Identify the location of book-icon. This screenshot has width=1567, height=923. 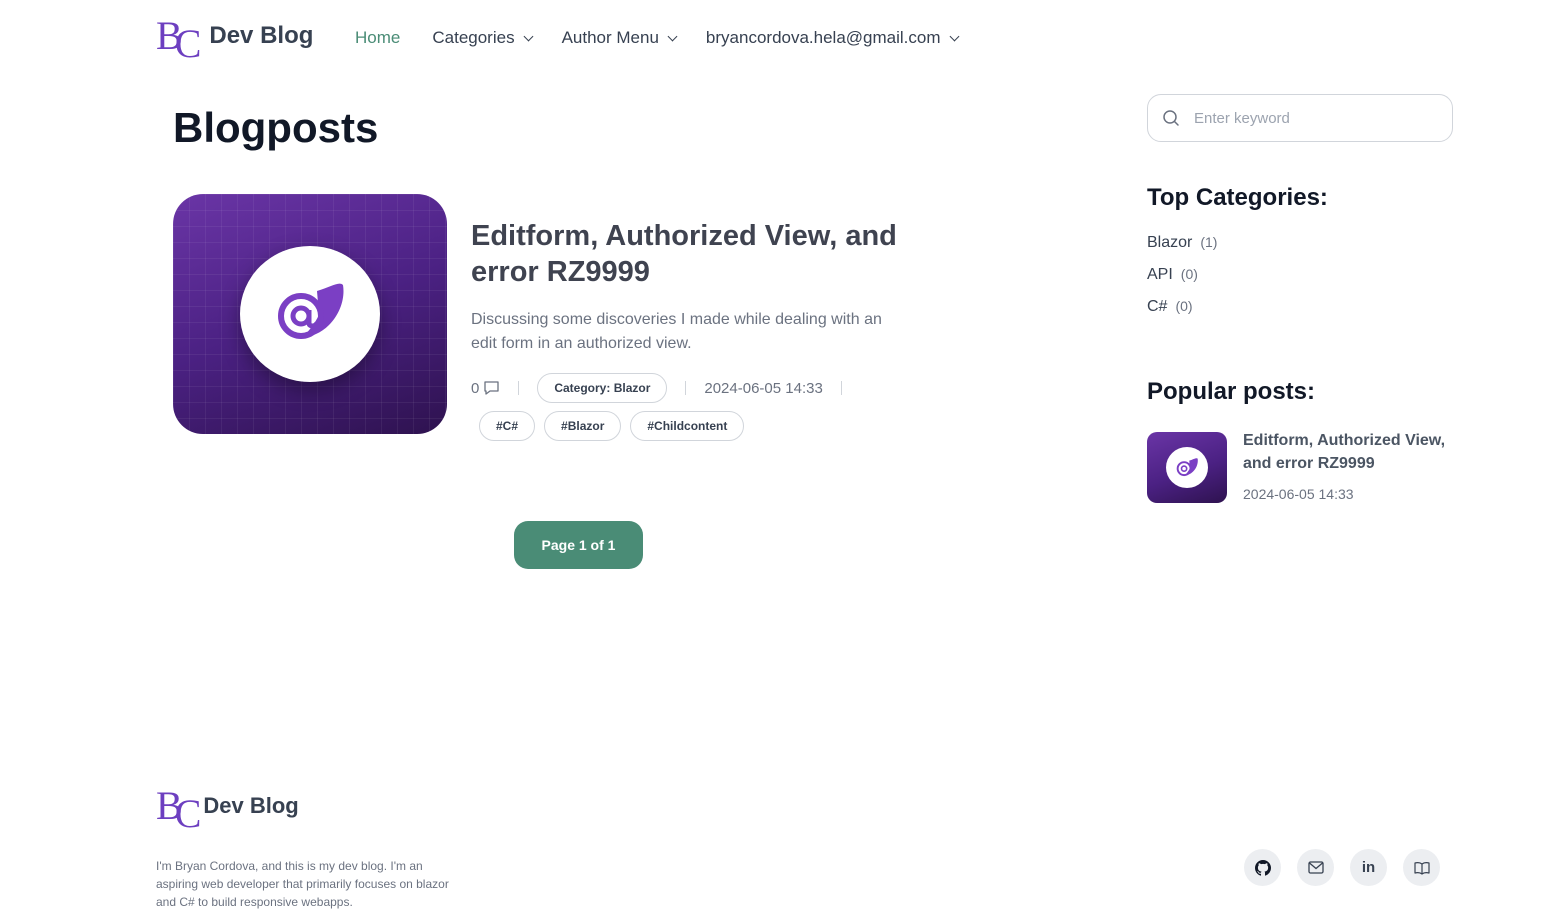
(1421, 868).